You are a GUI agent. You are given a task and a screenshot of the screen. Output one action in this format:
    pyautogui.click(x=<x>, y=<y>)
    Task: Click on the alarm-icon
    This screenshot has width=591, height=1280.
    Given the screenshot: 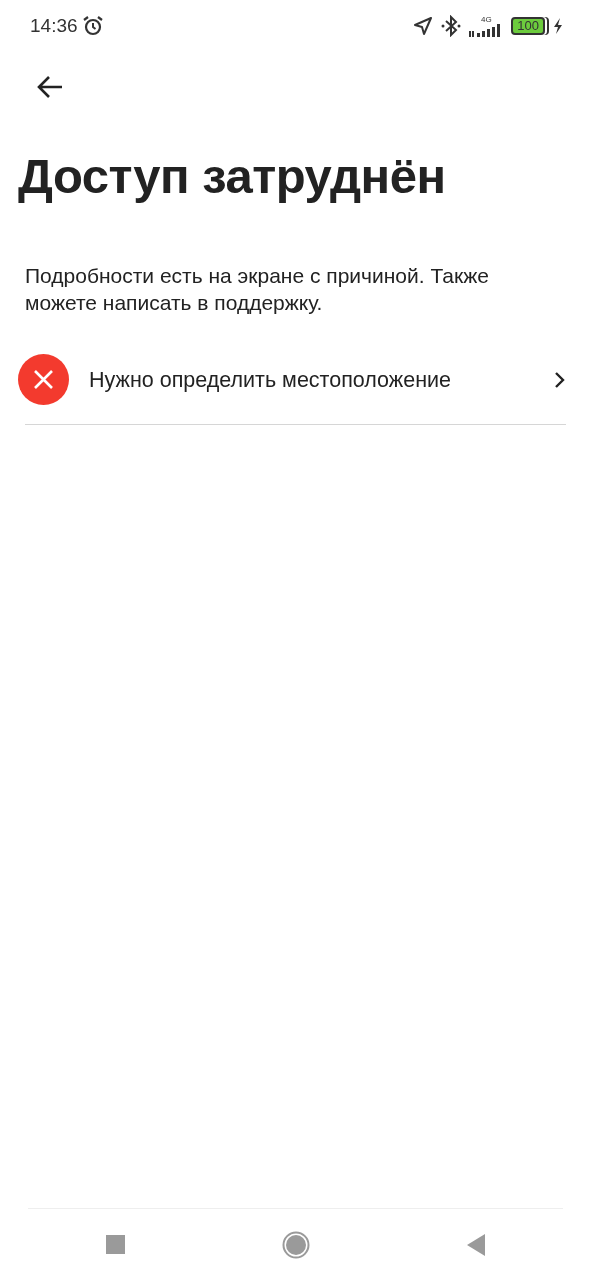 What is the action you would take?
    pyautogui.click(x=92, y=26)
    